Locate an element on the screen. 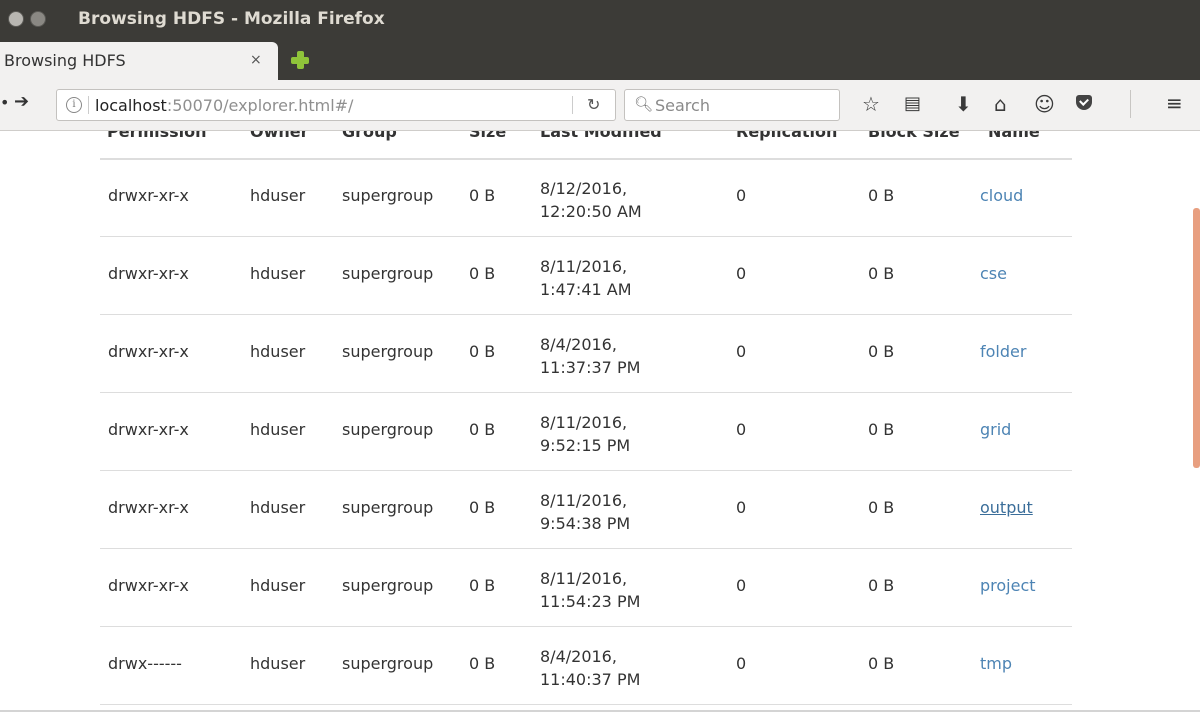 The image size is (1200, 715). column-header-size: Size is located at coordinates (487, 136).